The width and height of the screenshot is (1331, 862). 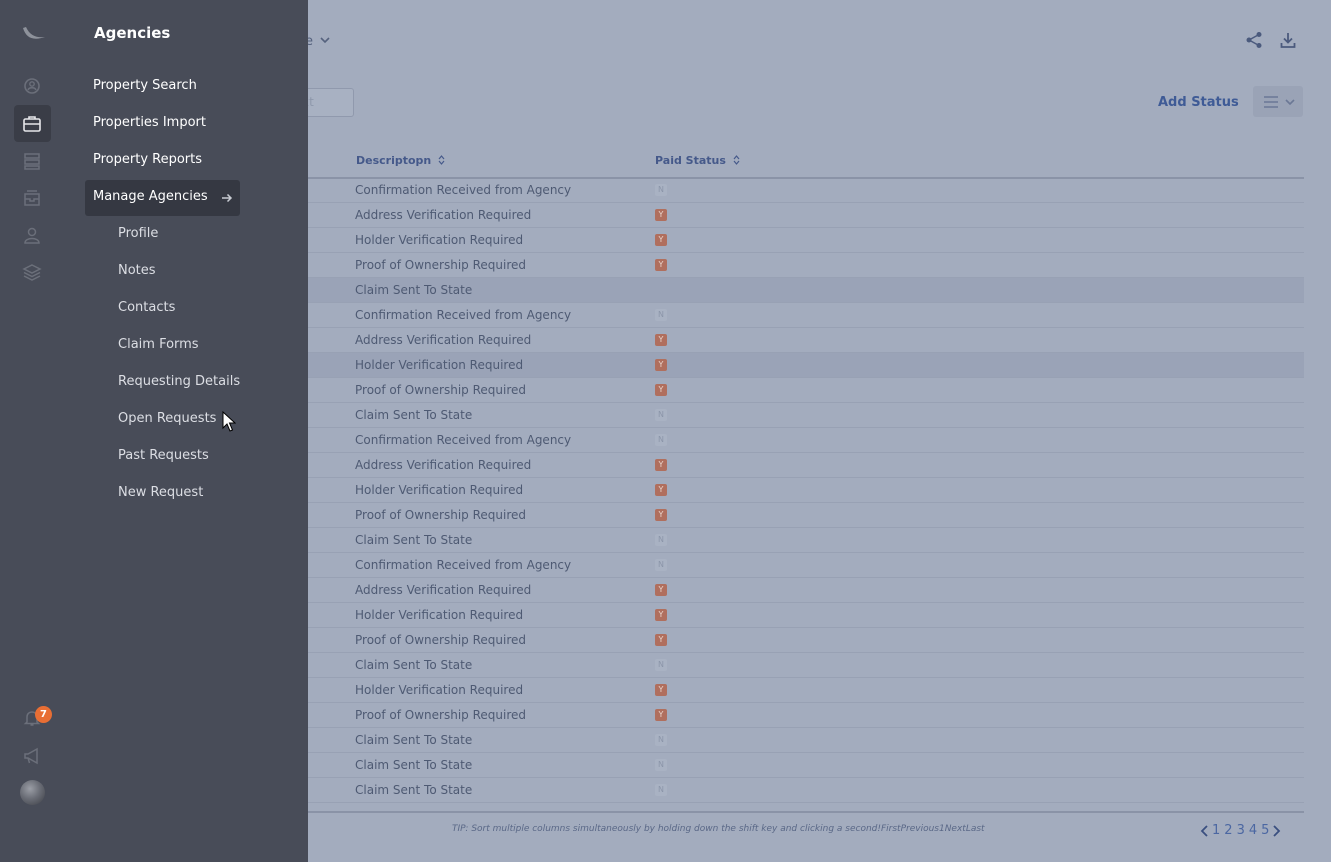 I want to click on sort-icon, so click(x=441, y=160).